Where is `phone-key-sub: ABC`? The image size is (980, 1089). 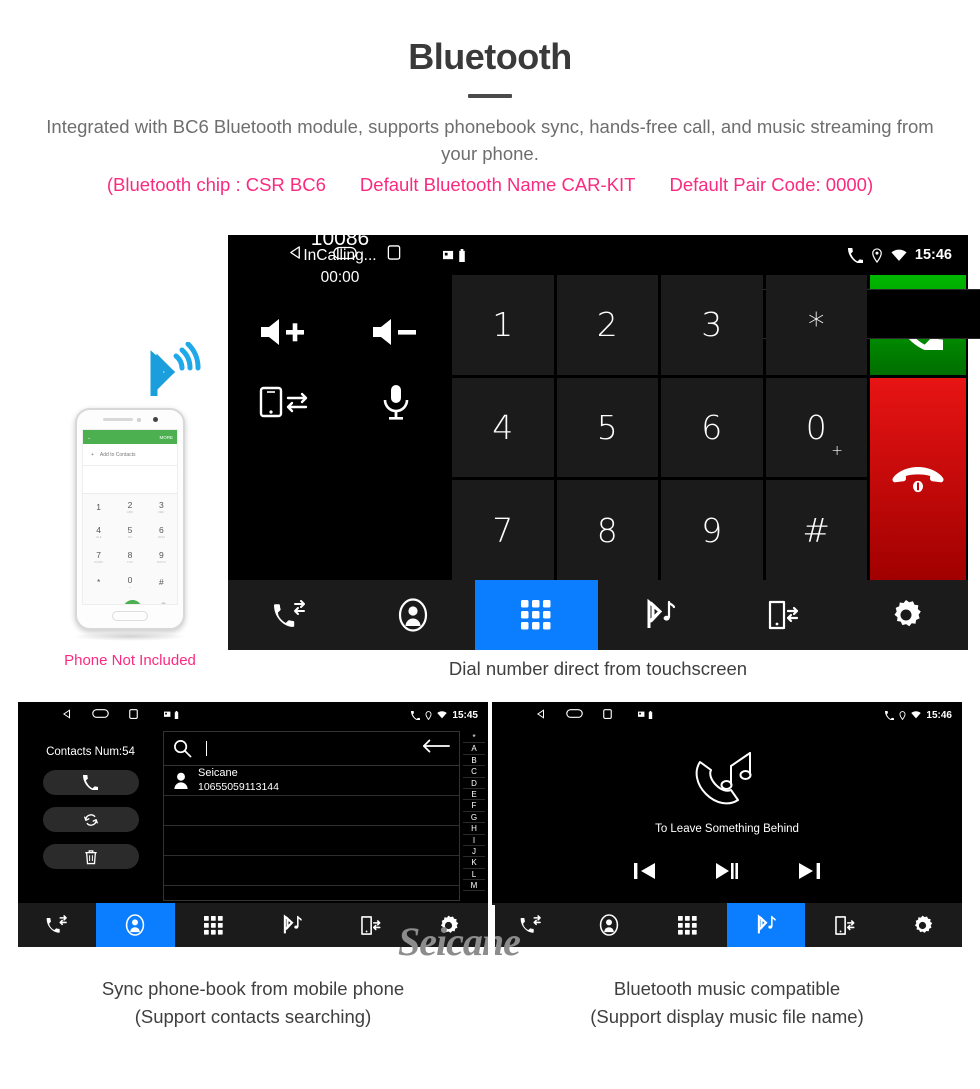
phone-key-sub: ABC is located at coordinates (130, 511).